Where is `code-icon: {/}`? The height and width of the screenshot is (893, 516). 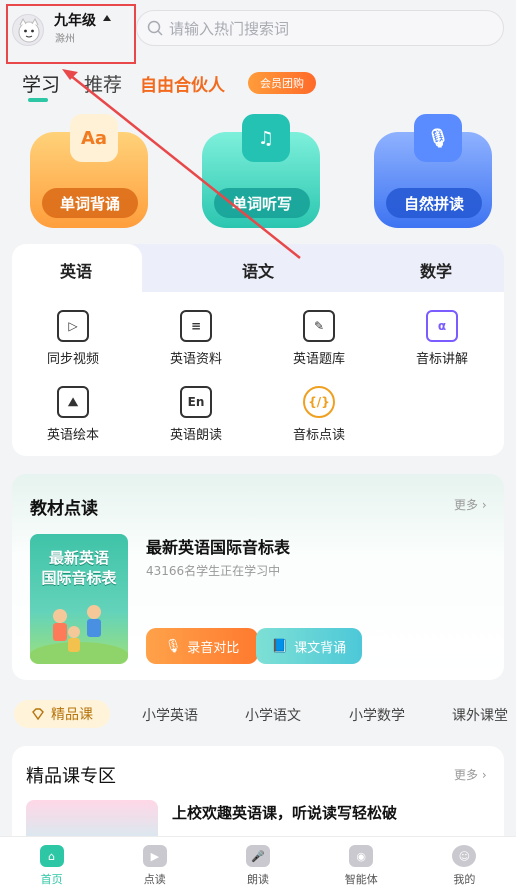
code-icon: {/} is located at coordinates (319, 402).